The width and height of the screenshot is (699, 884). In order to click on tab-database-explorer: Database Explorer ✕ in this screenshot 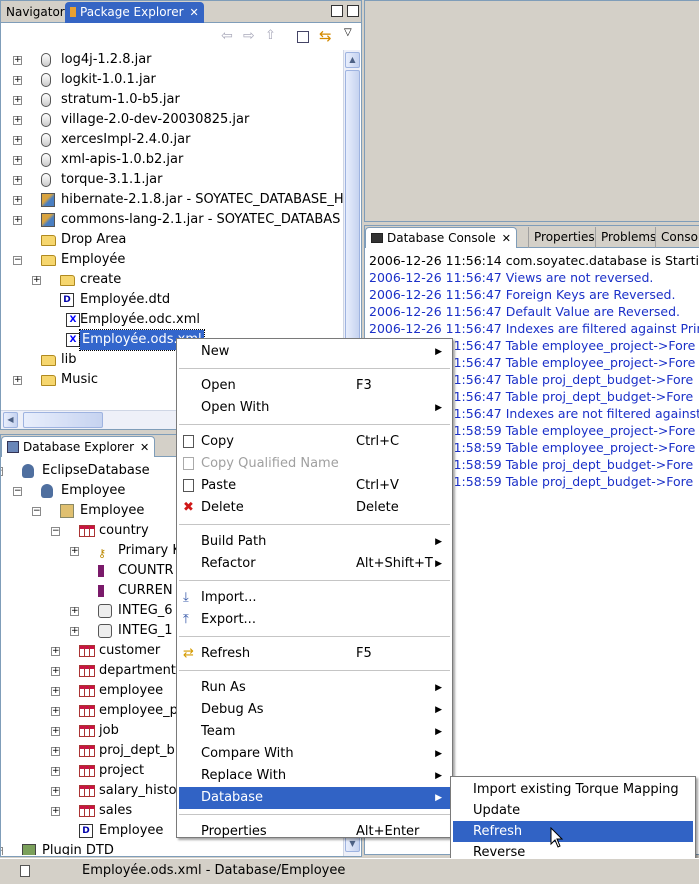, I will do `click(78, 447)`.